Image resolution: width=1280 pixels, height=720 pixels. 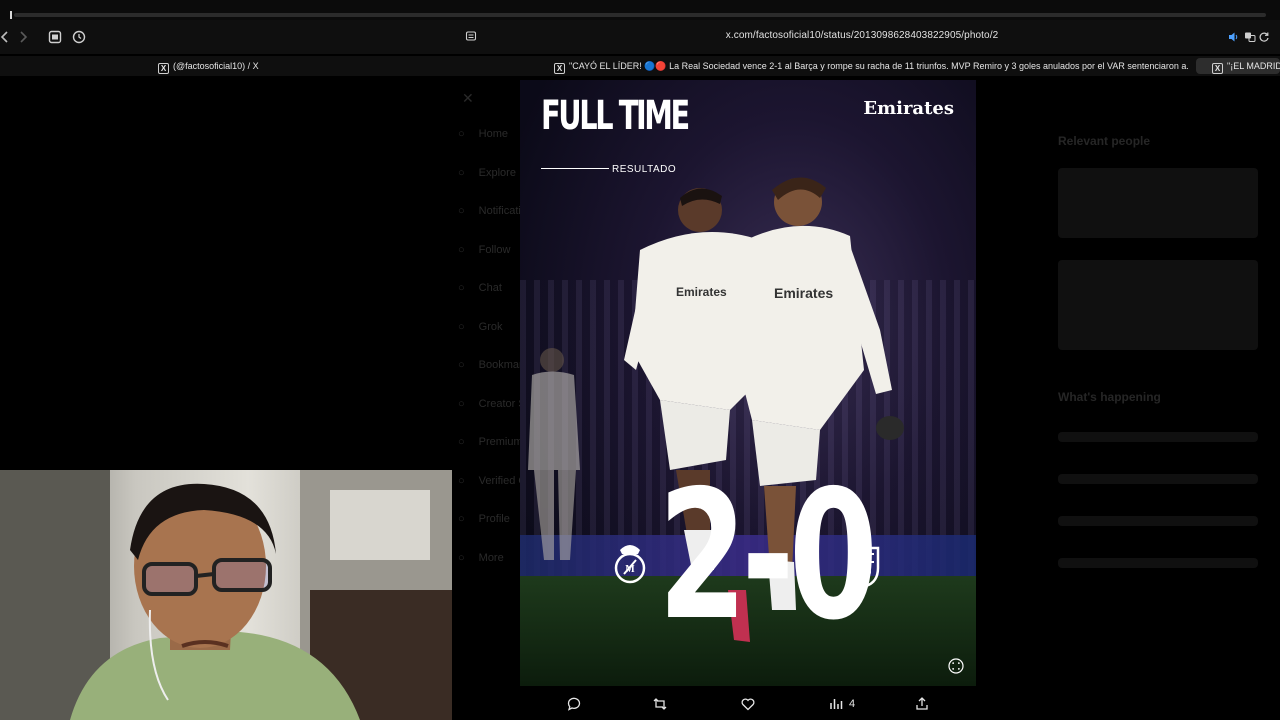 I want to click on real-madrid-crest-icon: M, so click(x=630, y=564).